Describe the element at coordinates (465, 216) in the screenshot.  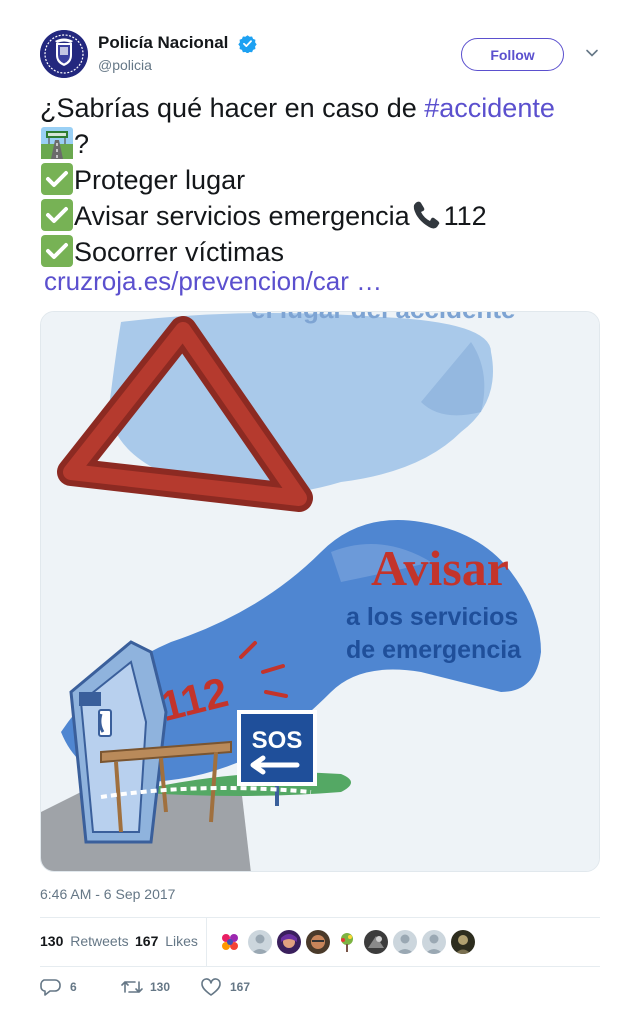
I see `tweet-text-fragment: 112` at that location.